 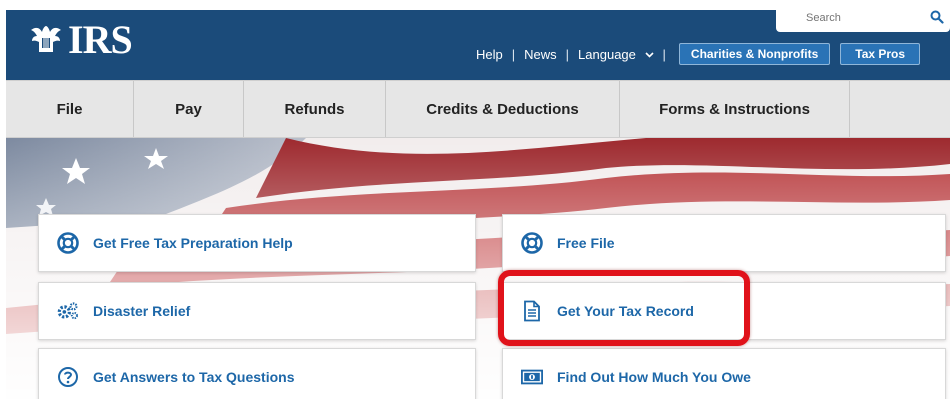 I want to click on card-label: Get Your Tax Record, so click(x=625, y=311).